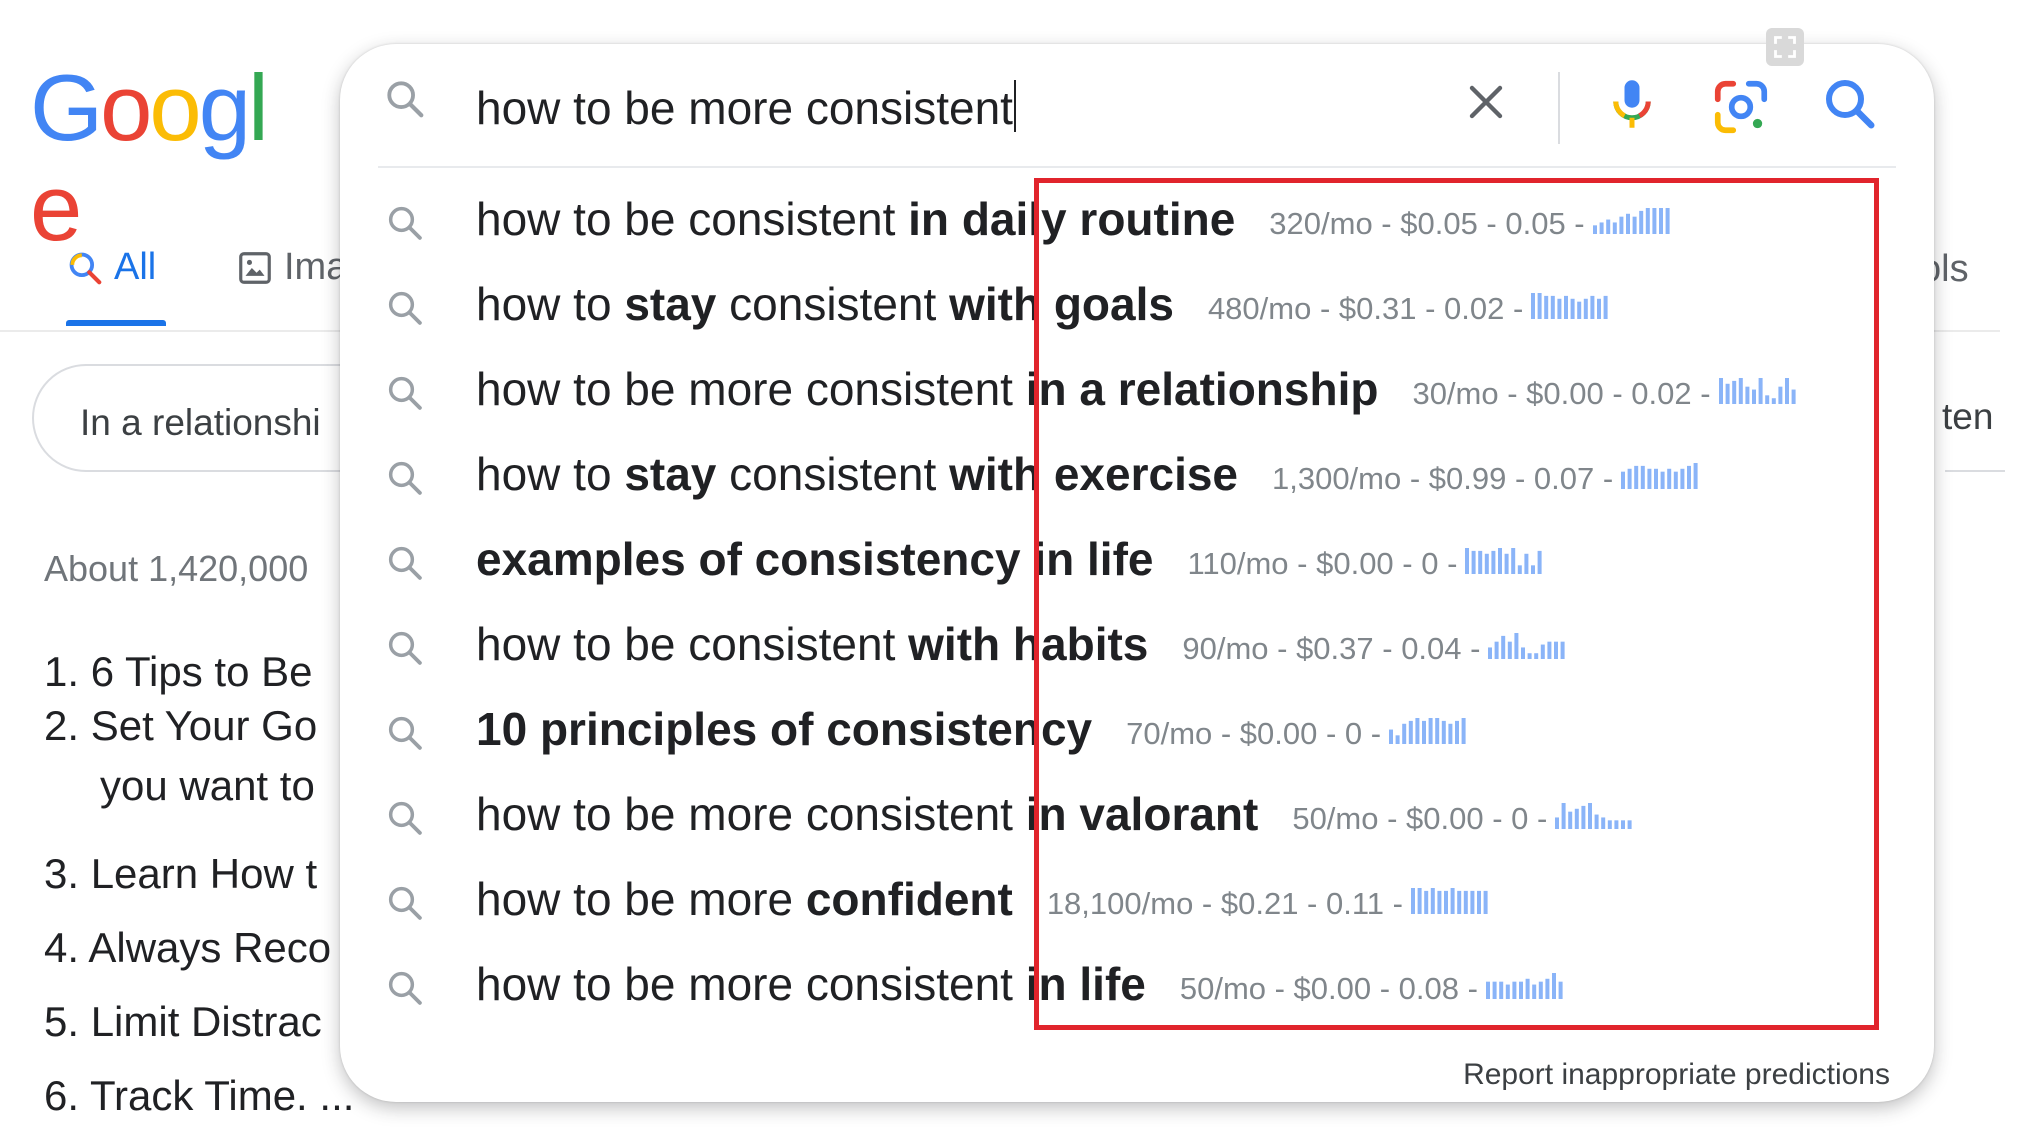 This screenshot has width=2036, height=1138. I want to click on chip-right-border, so click(1975, 471).